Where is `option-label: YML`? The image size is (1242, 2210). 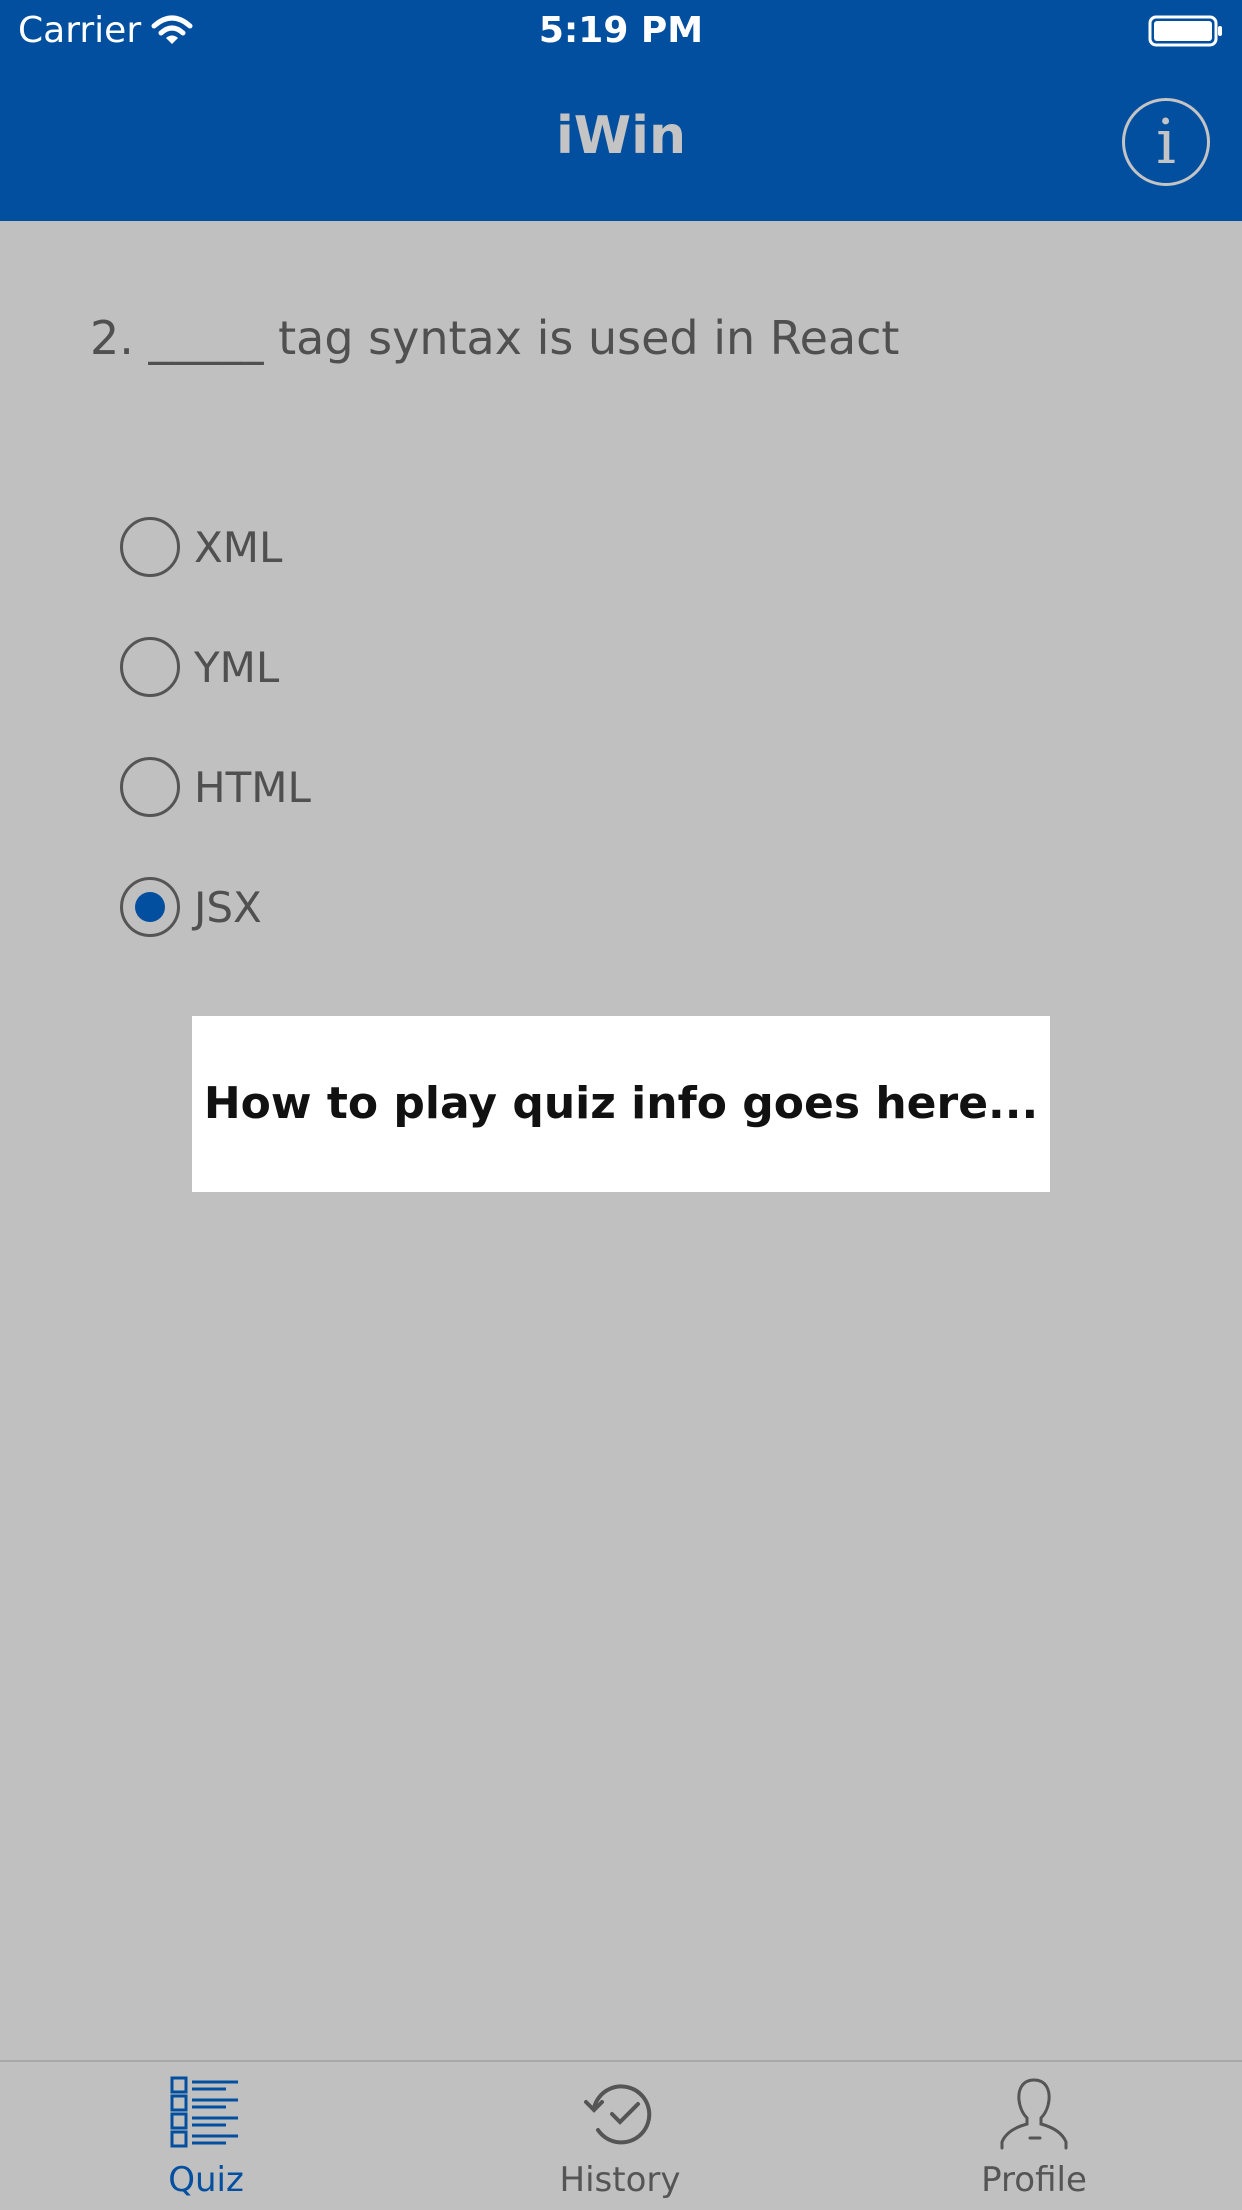 option-label: YML is located at coordinates (237, 667).